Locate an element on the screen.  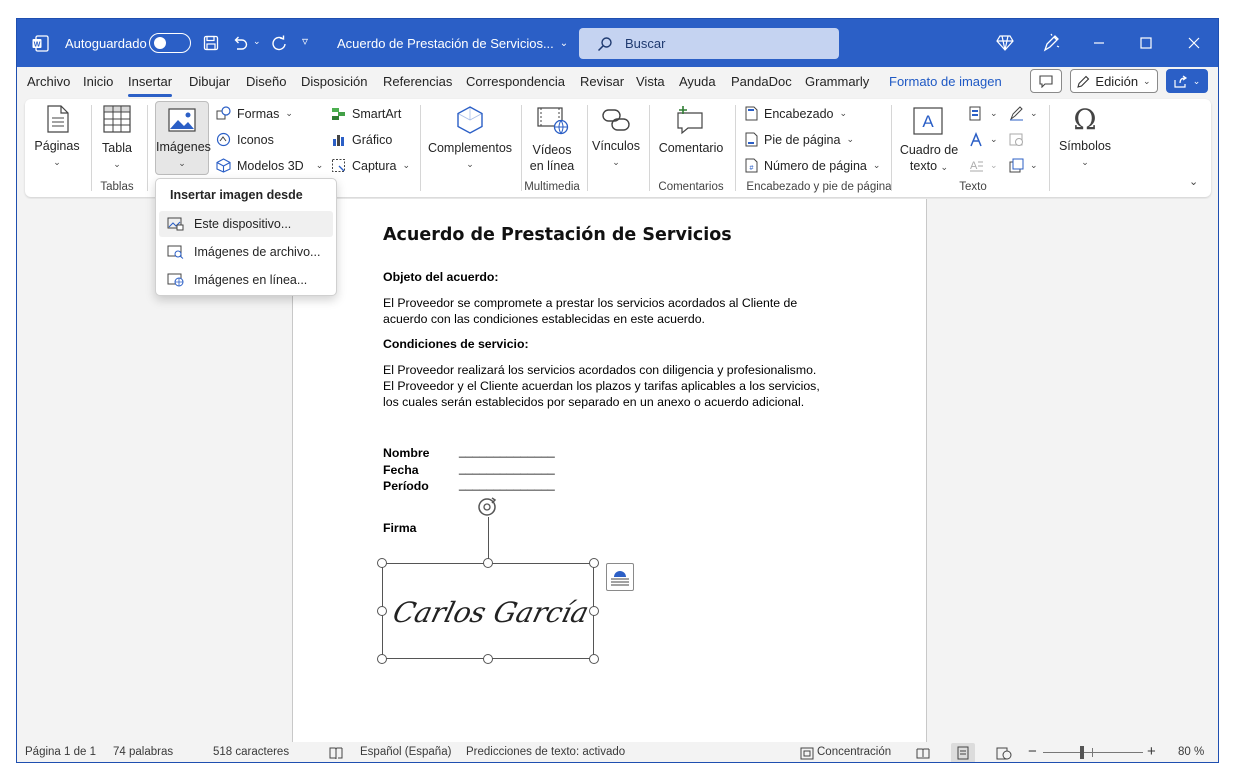
save-icon is located at coordinates (211, 43).